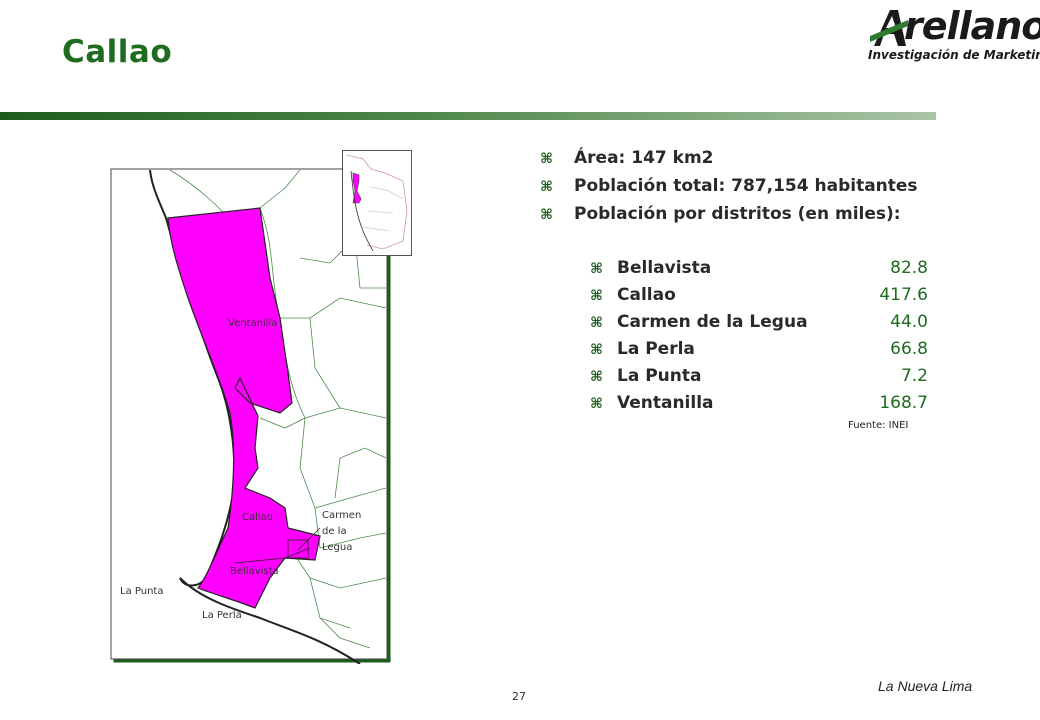  Describe the element at coordinates (341, 515) in the screenshot. I see `label-carmen-1: Carmen` at that location.